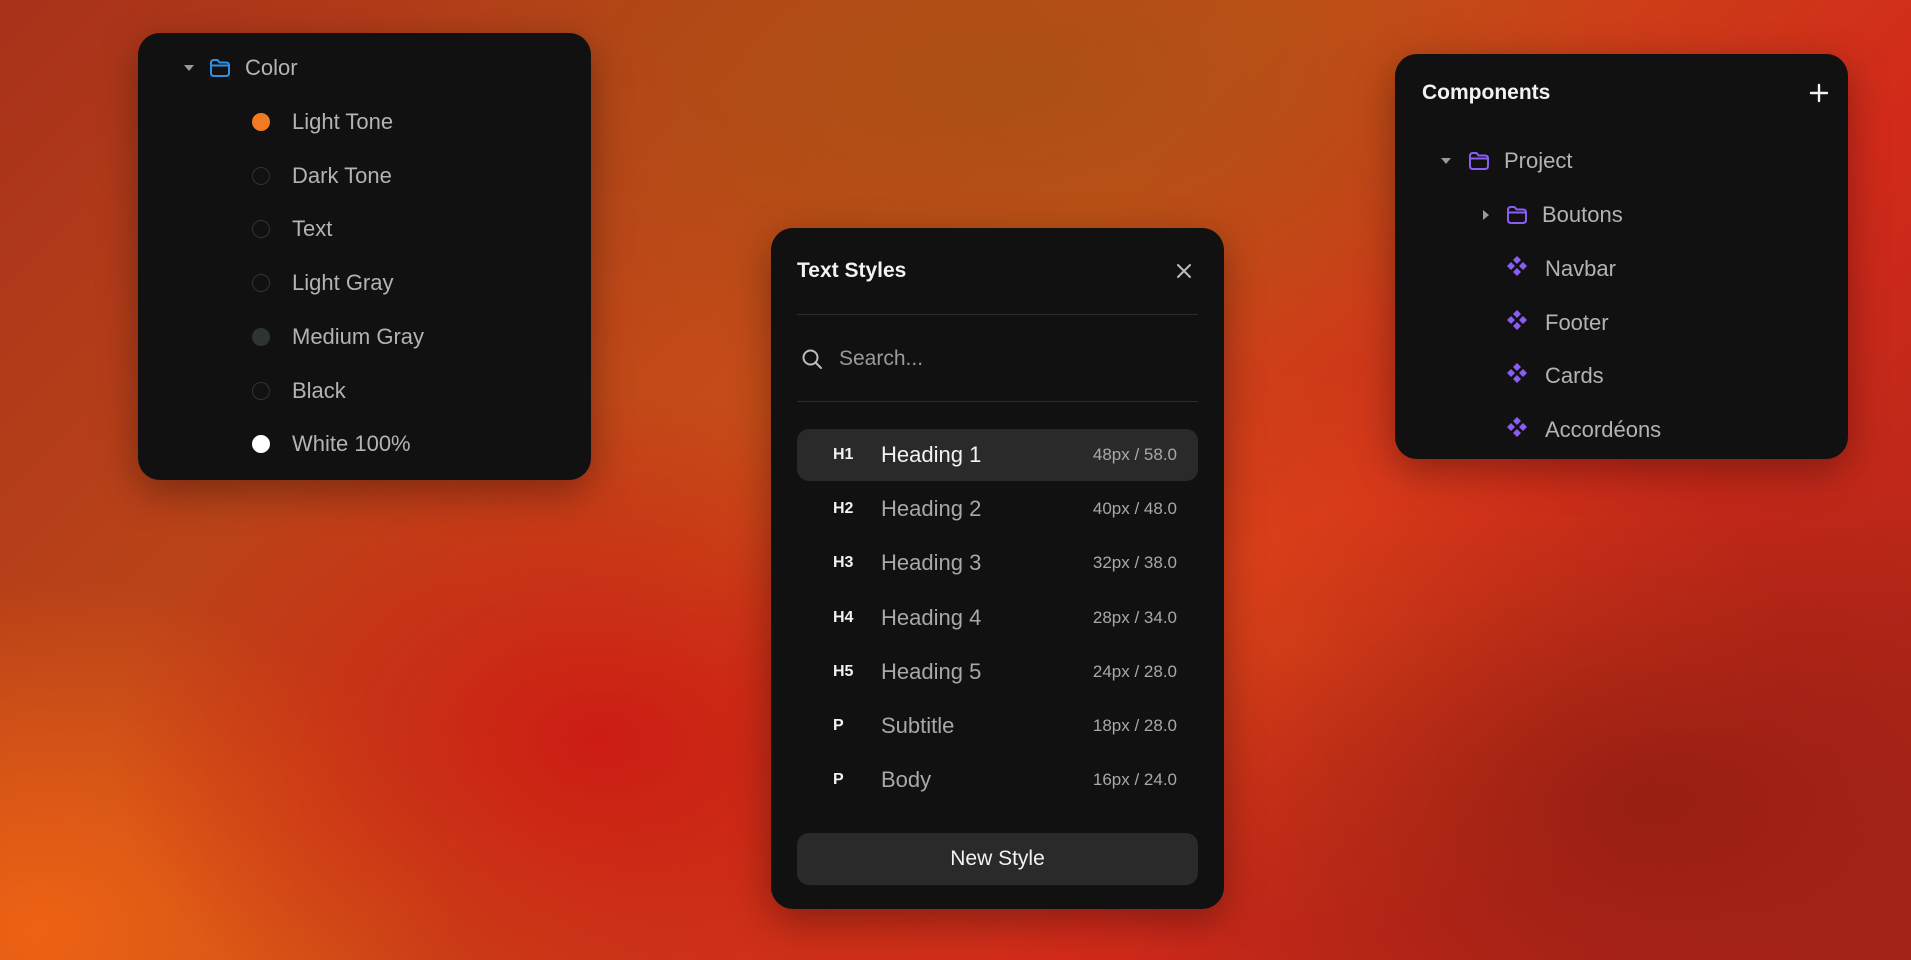  I want to click on panel-title: Text Styles, so click(852, 270).